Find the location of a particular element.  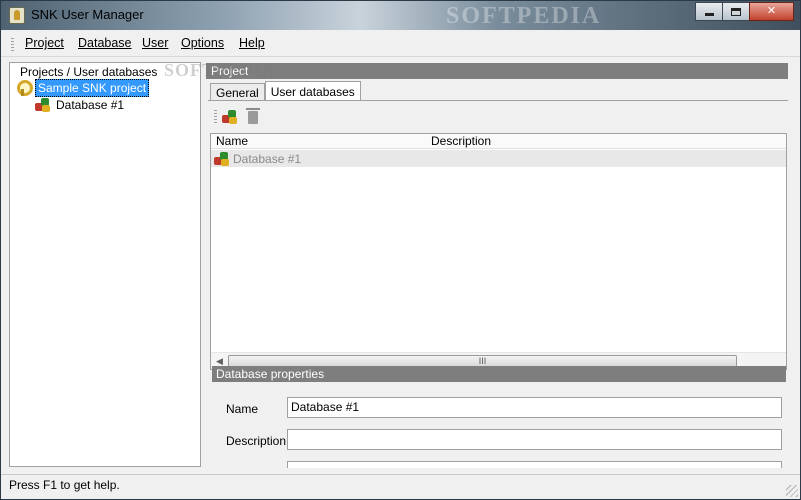

description-field is located at coordinates (534, 439).